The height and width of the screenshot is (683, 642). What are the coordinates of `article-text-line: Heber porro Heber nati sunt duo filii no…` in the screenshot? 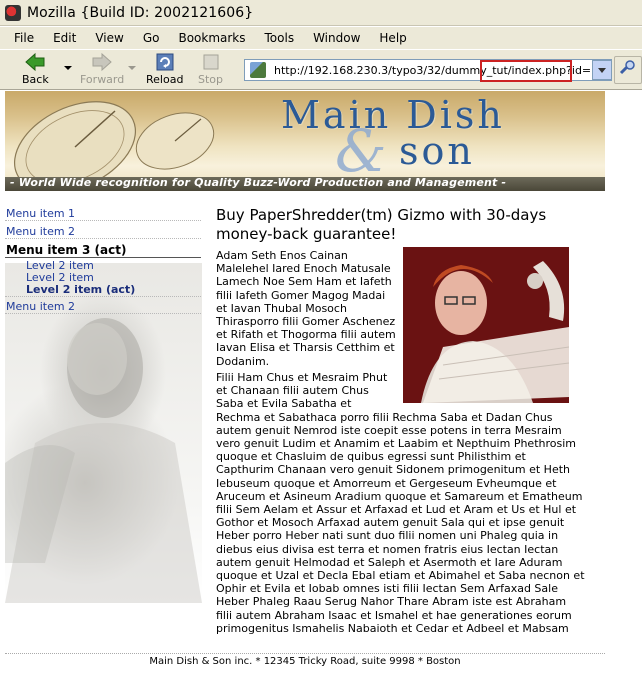 It's located at (387, 536).